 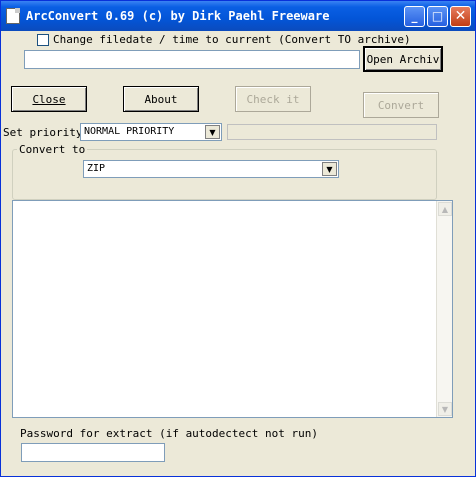 What do you see at coordinates (460, 16) in the screenshot?
I see `close-window-button: ✕` at bounding box center [460, 16].